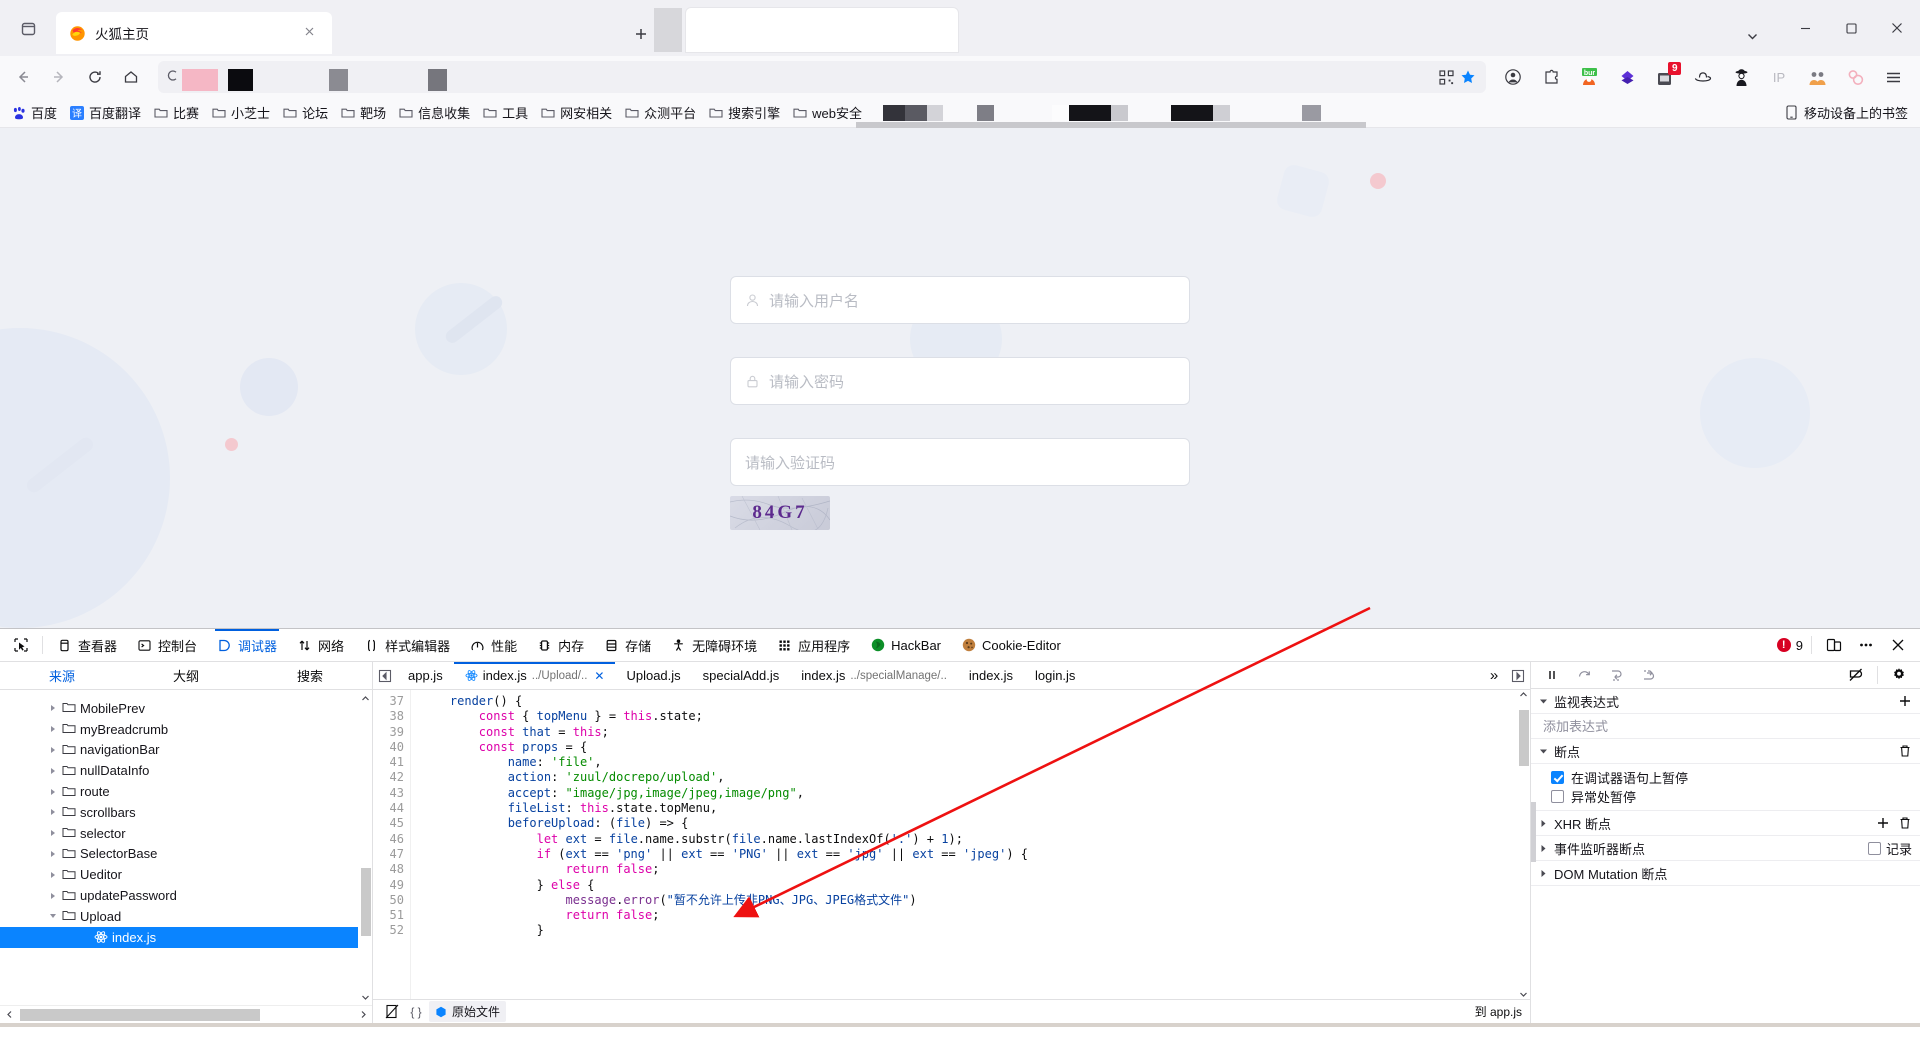 The height and width of the screenshot is (1039, 1920). Describe the element at coordinates (1589, 77) in the screenshot. I see `burp-suite-icon: bur` at that location.